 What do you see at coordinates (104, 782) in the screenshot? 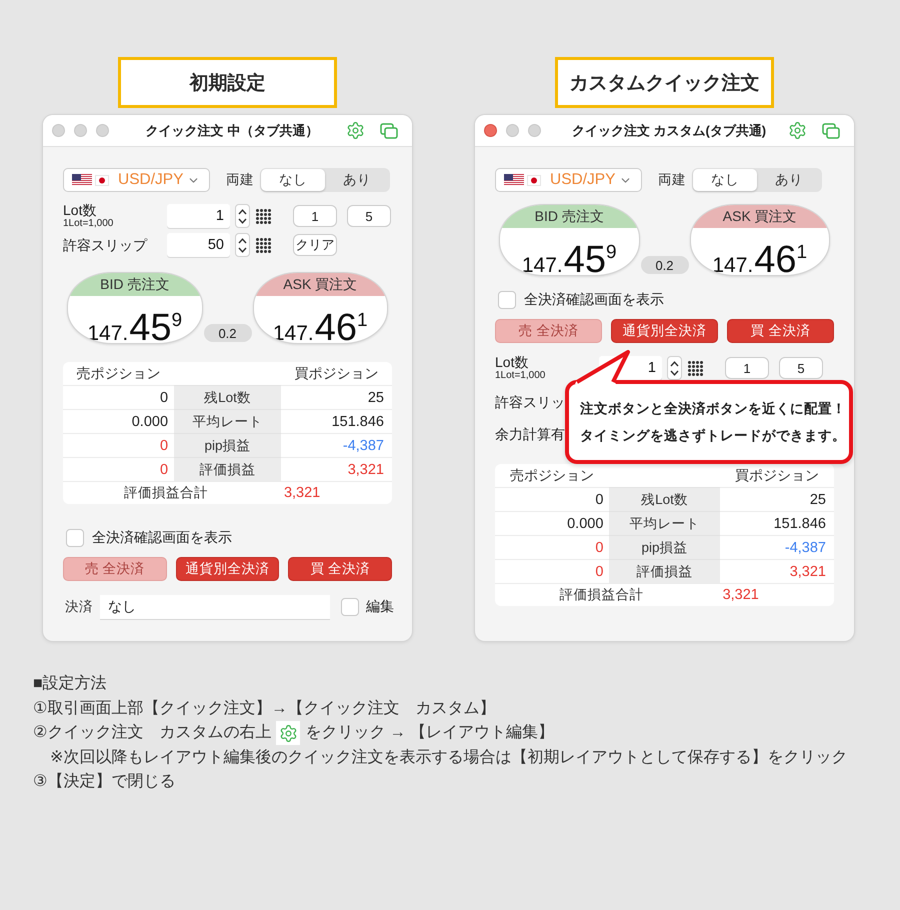
I see `instruction-text: ③【決定】で閉じる` at bounding box center [104, 782].